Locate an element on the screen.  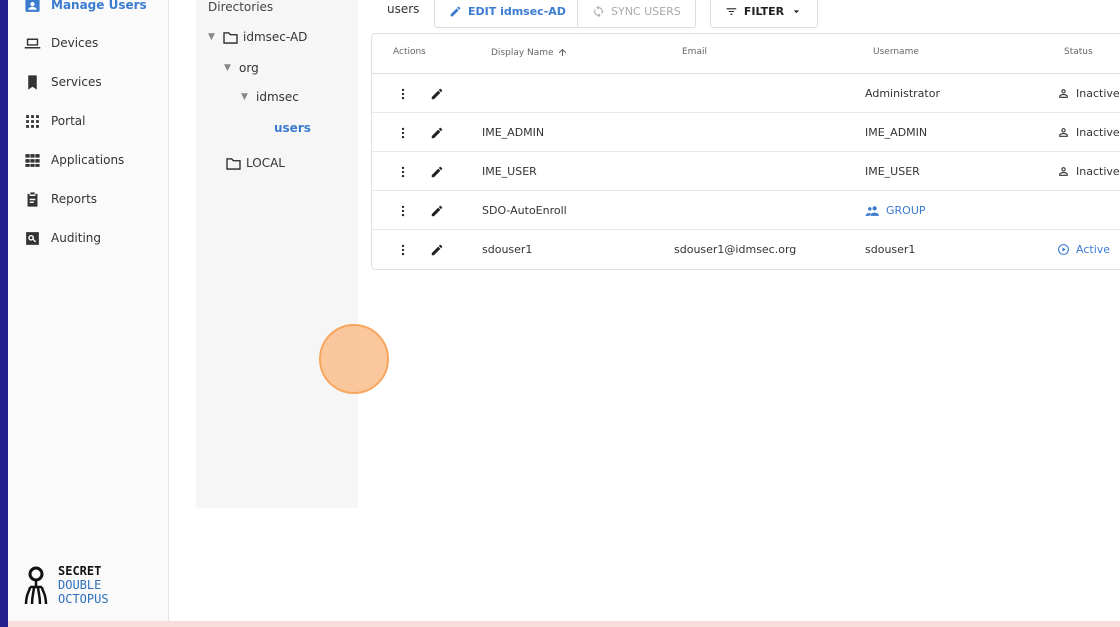
filter-button: FILTER is located at coordinates (764, 14).